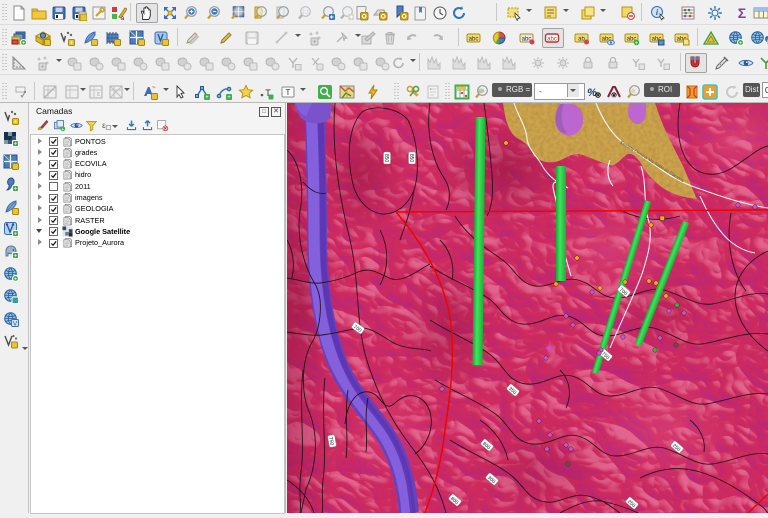 This screenshot has height=518, width=768. Describe the element at coordinates (742, 13) in the screenshot. I see `svg-text: Σ` at that location.